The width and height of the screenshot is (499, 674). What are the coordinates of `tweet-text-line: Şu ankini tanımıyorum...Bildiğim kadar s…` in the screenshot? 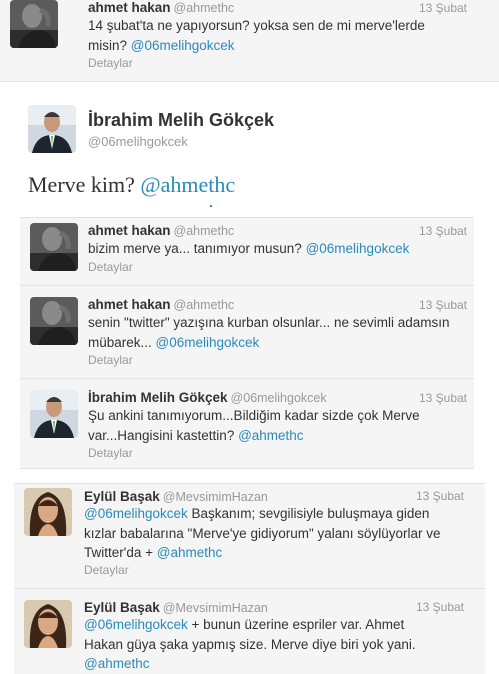 It's located at (254, 415).